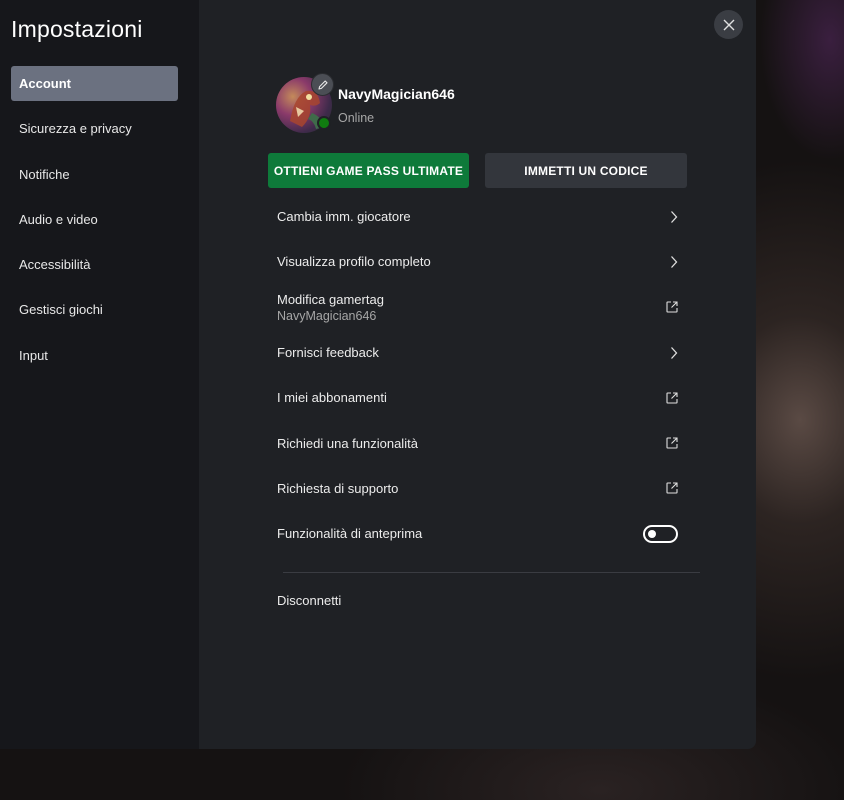  What do you see at coordinates (94, 264) in the screenshot?
I see `sidebar-item-accessibility: Accessibilità` at bounding box center [94, 264].